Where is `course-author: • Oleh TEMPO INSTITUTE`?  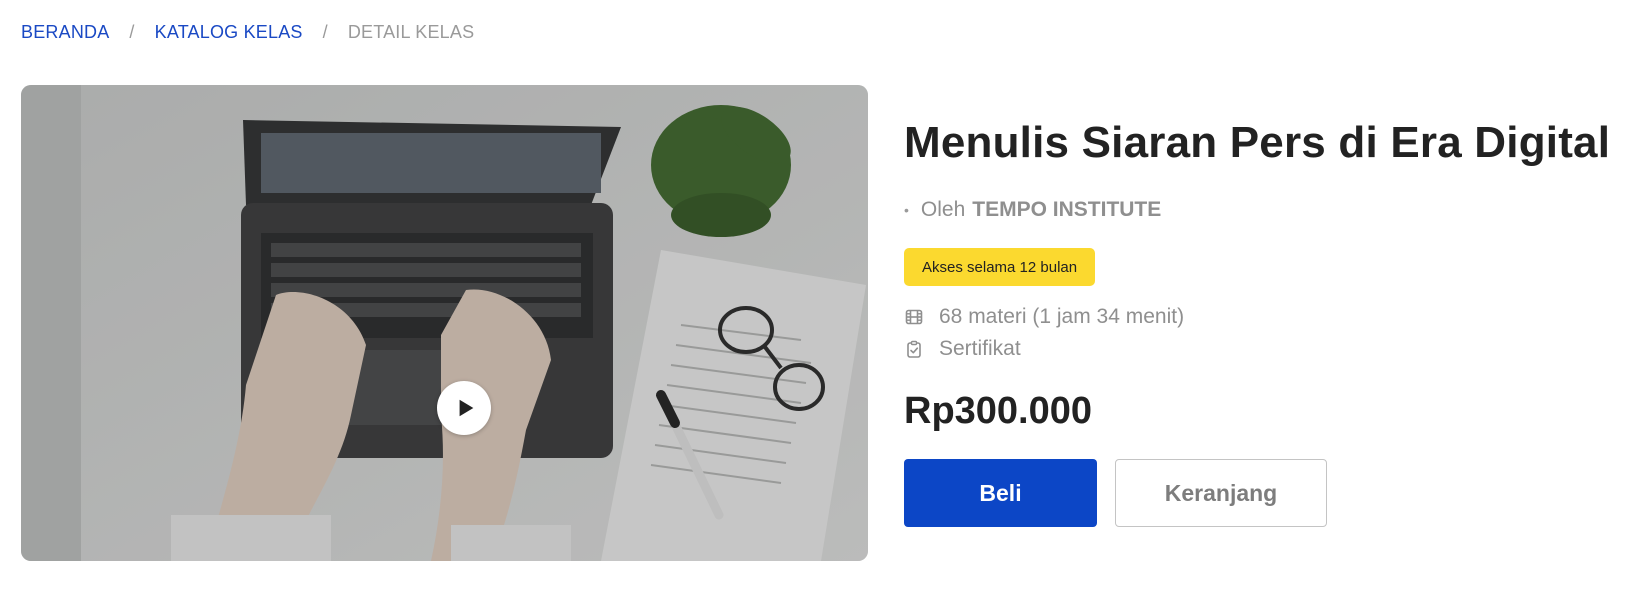 course-author: • Oleh TEMPO INSTITUTE is located at coordinates (1032, 210).